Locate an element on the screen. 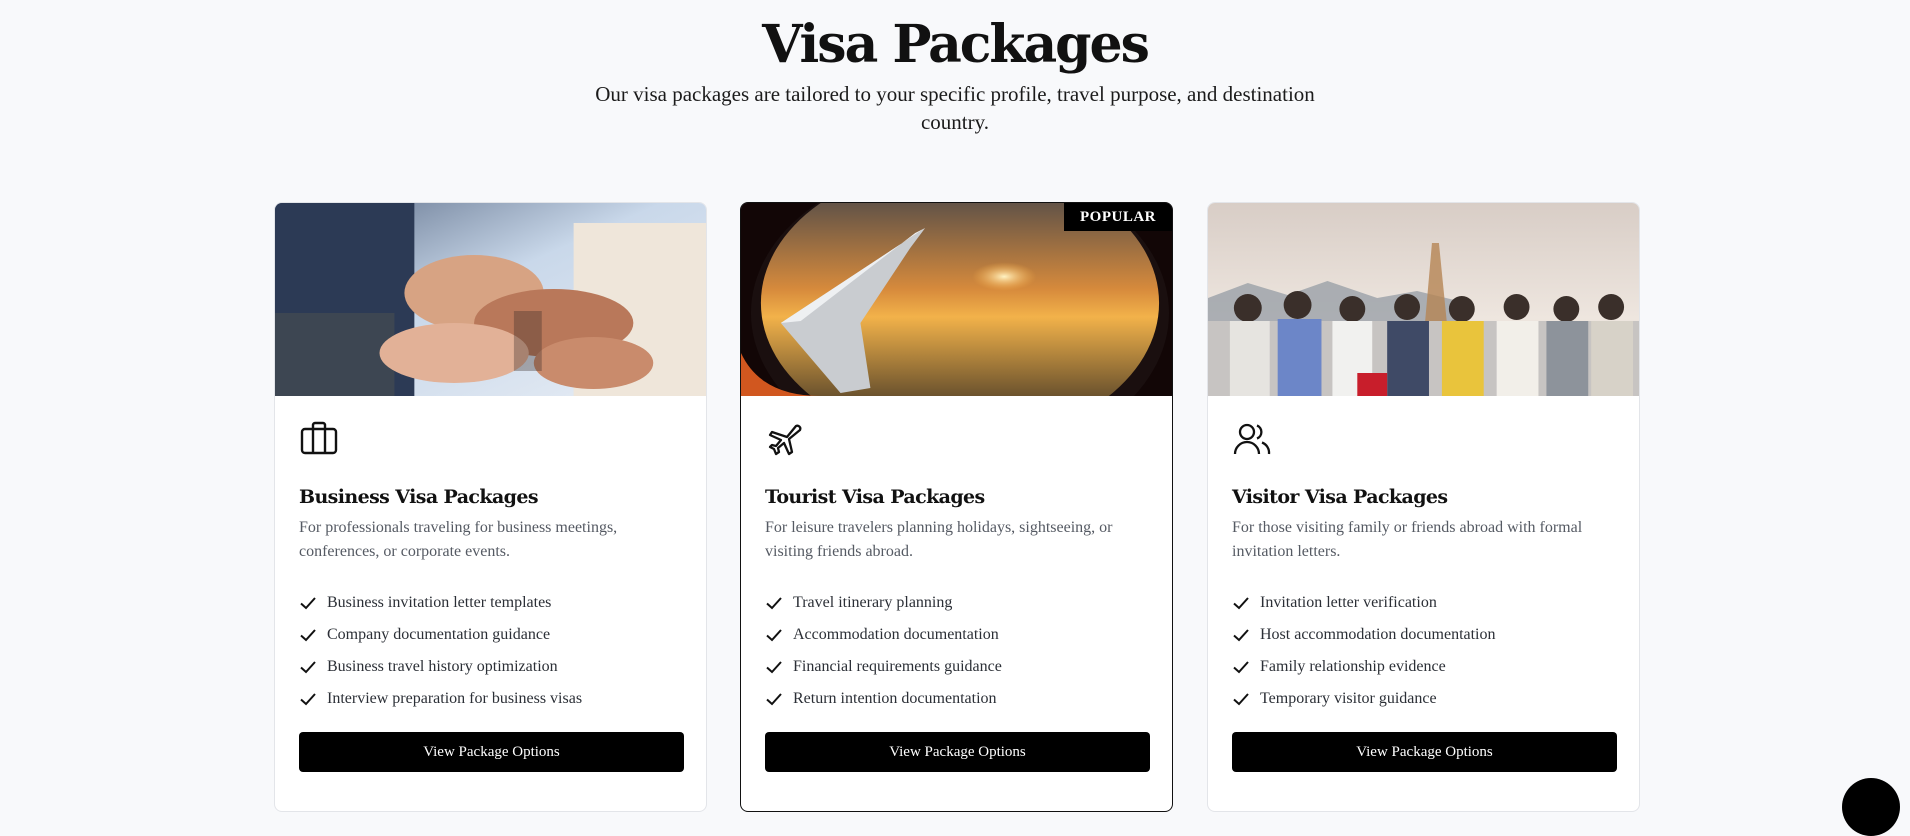  card-title: Visitor Visa Packages is located at coordinates (1340, 497).